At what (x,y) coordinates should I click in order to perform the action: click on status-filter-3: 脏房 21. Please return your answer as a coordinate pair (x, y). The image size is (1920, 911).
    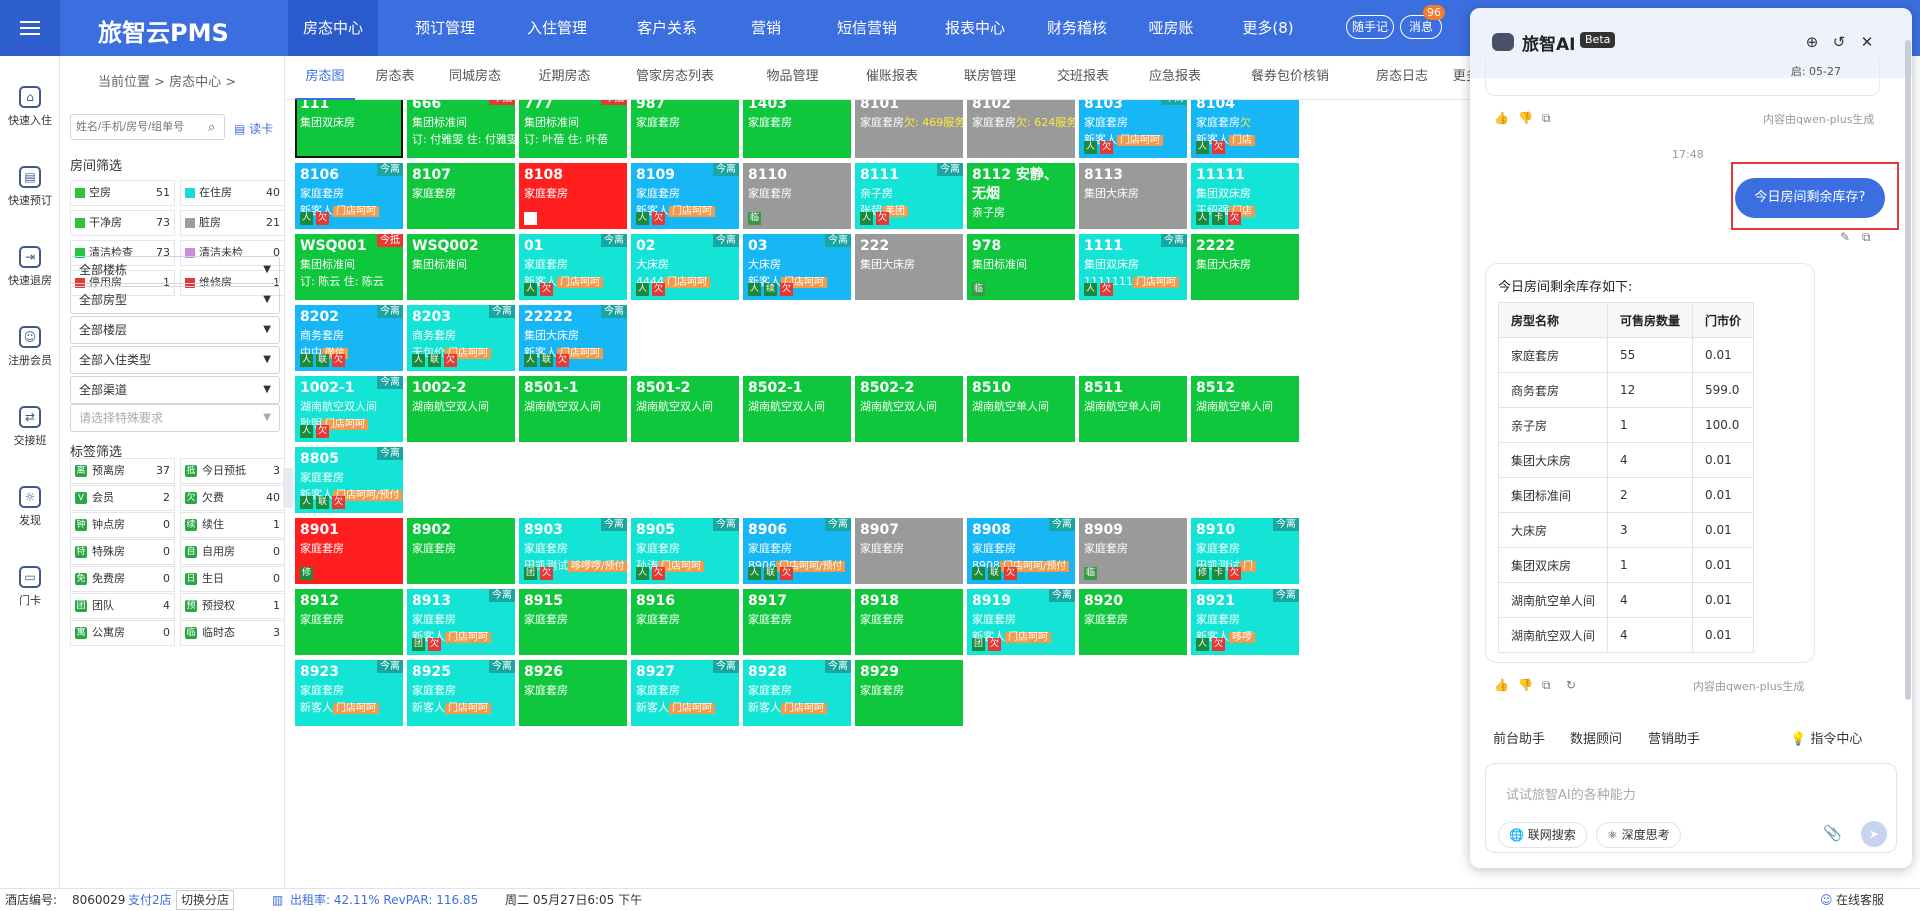
    Looking at the image, I should click on (232, 223).